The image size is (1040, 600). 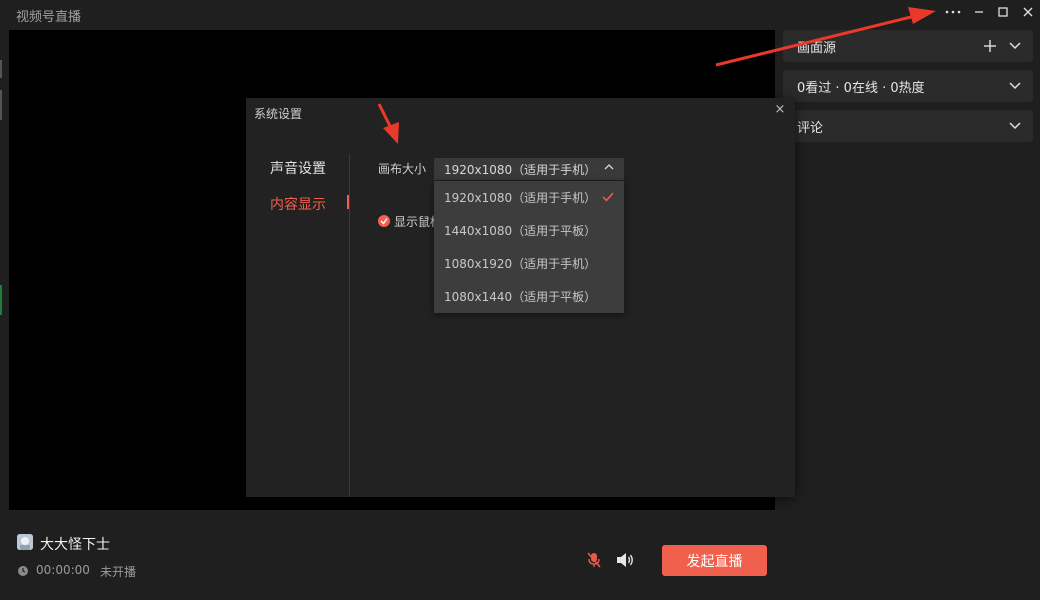 I want to click on selected-check-icon, so click(x=608, y=197).